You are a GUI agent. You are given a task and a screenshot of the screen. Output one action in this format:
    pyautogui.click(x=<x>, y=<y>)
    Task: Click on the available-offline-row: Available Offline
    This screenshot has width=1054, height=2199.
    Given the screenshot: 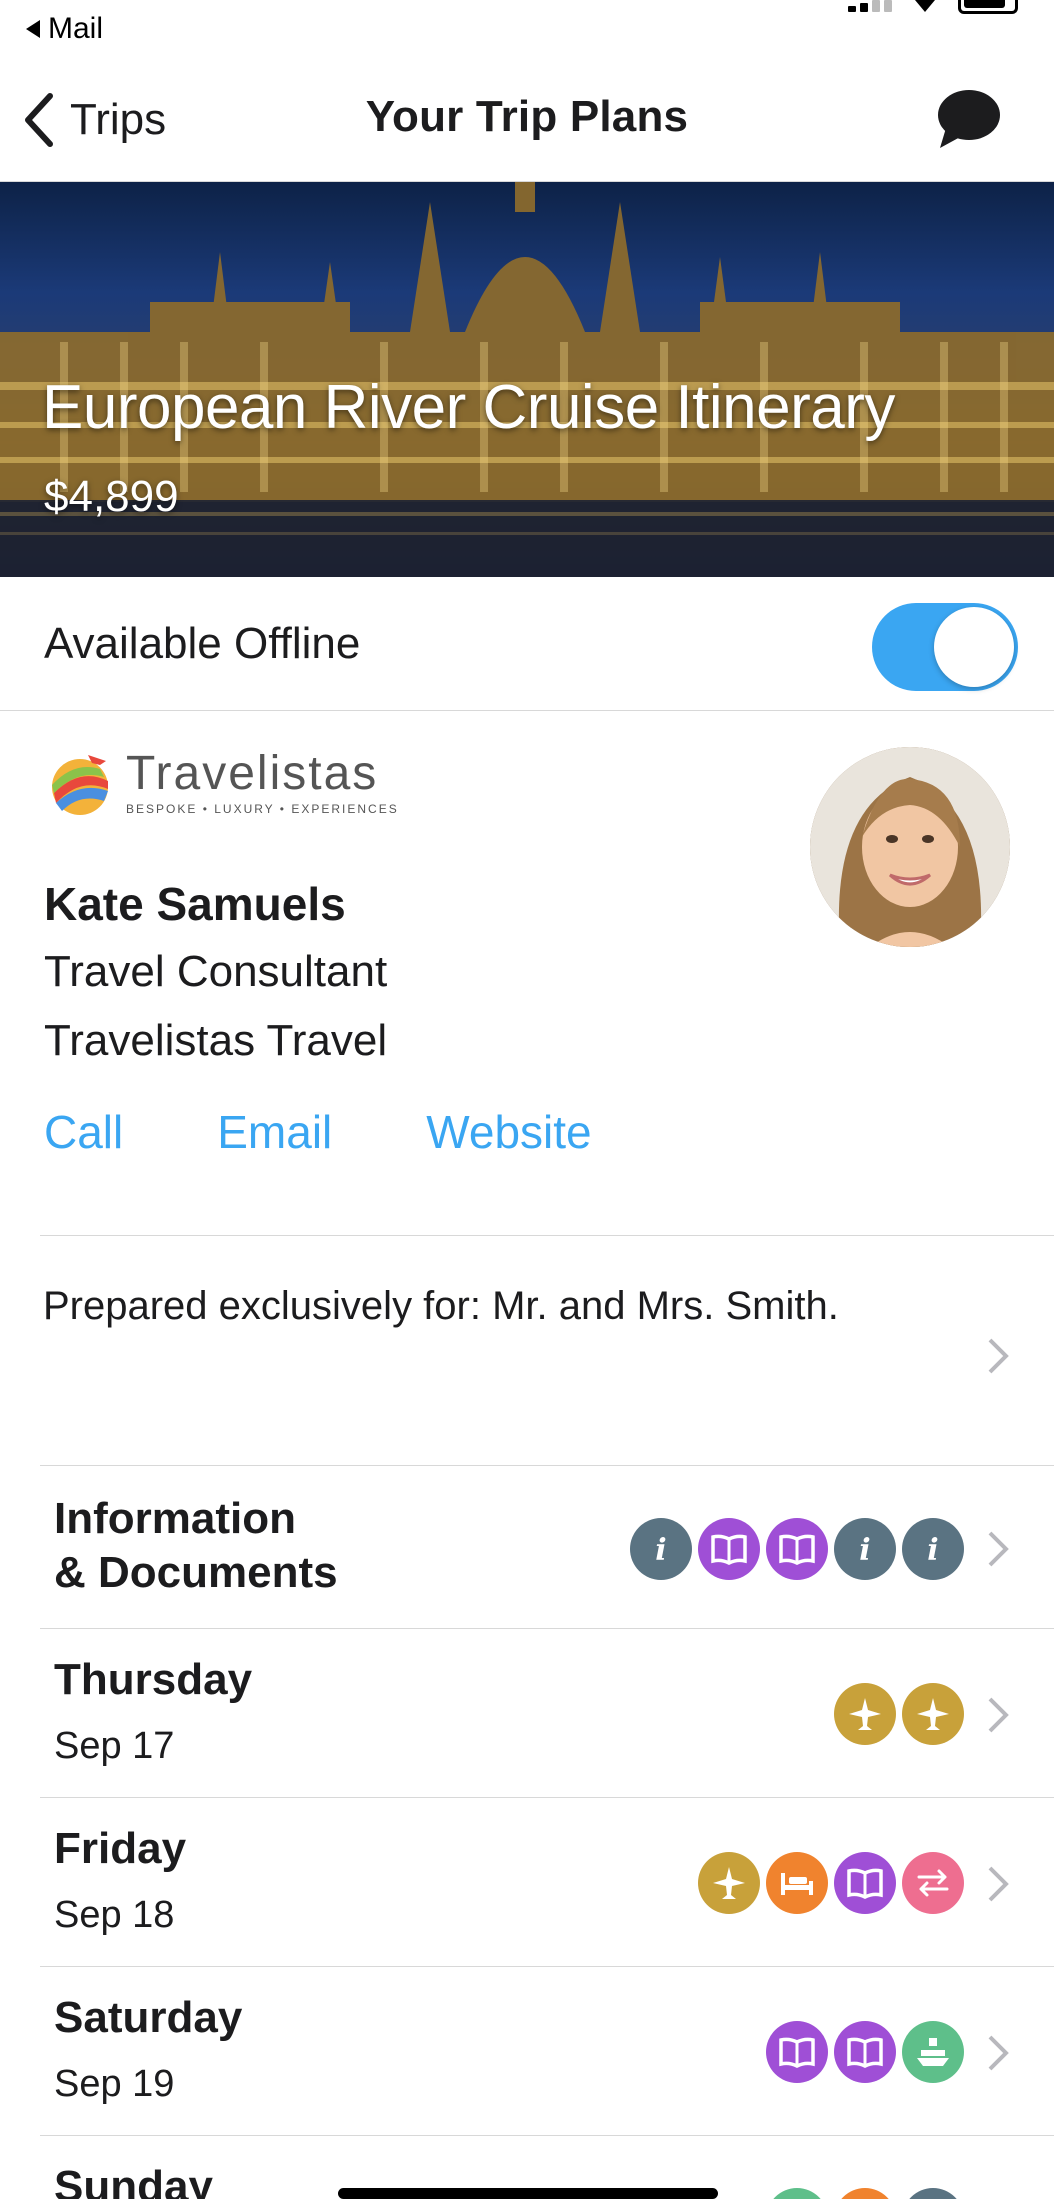 What is the action you would take?
    pyautogui.click(x=527, y=644)
    